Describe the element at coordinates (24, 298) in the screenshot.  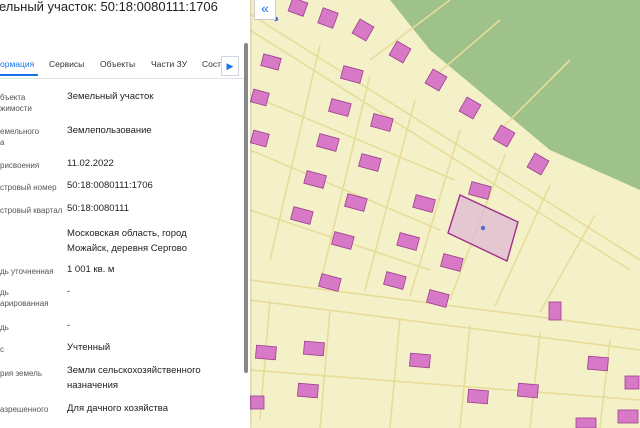
I see `property-label: дь арированная` at that location.